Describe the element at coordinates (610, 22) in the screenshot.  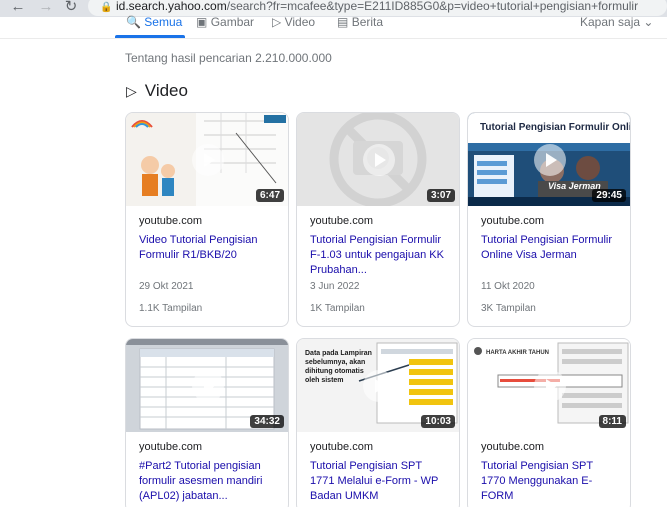
I see `time-filter-label: Kapan saja` at that location.